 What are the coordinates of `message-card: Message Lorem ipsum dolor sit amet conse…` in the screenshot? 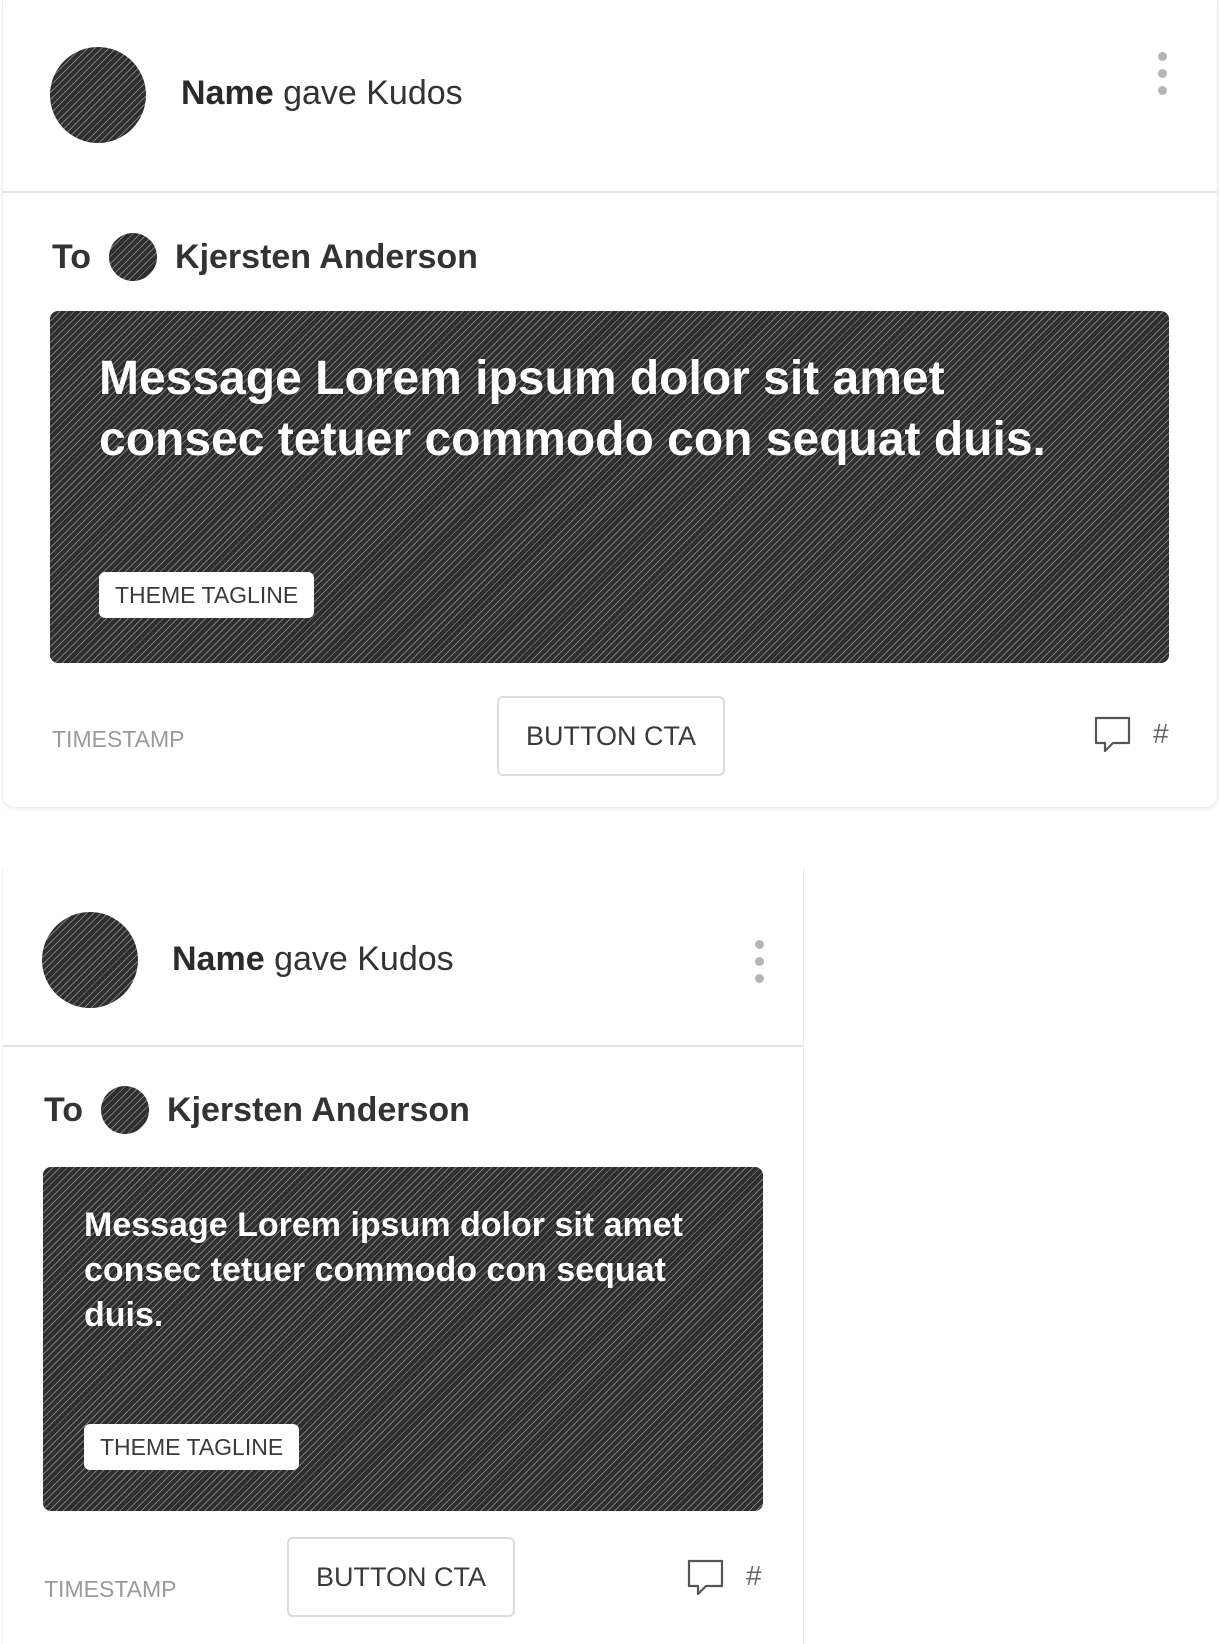 It's located at (403, 1339).